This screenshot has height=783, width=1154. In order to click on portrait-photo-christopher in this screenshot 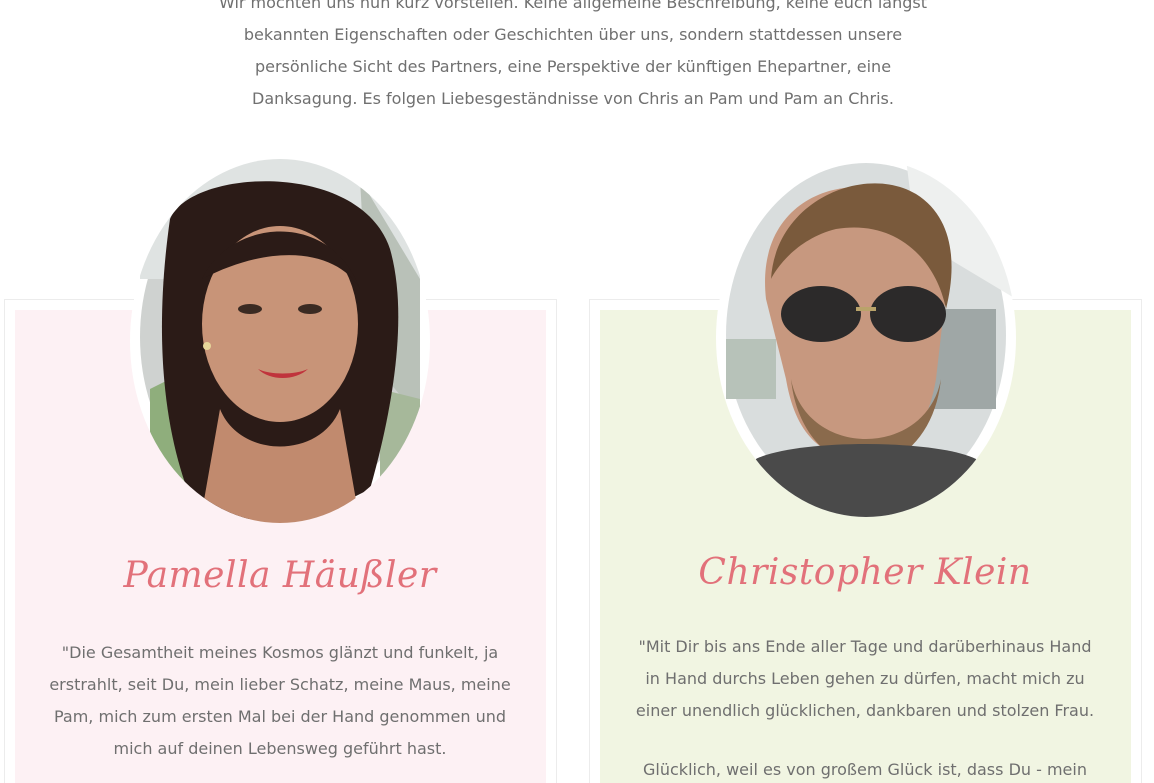, I will do `click(866, 338)`.